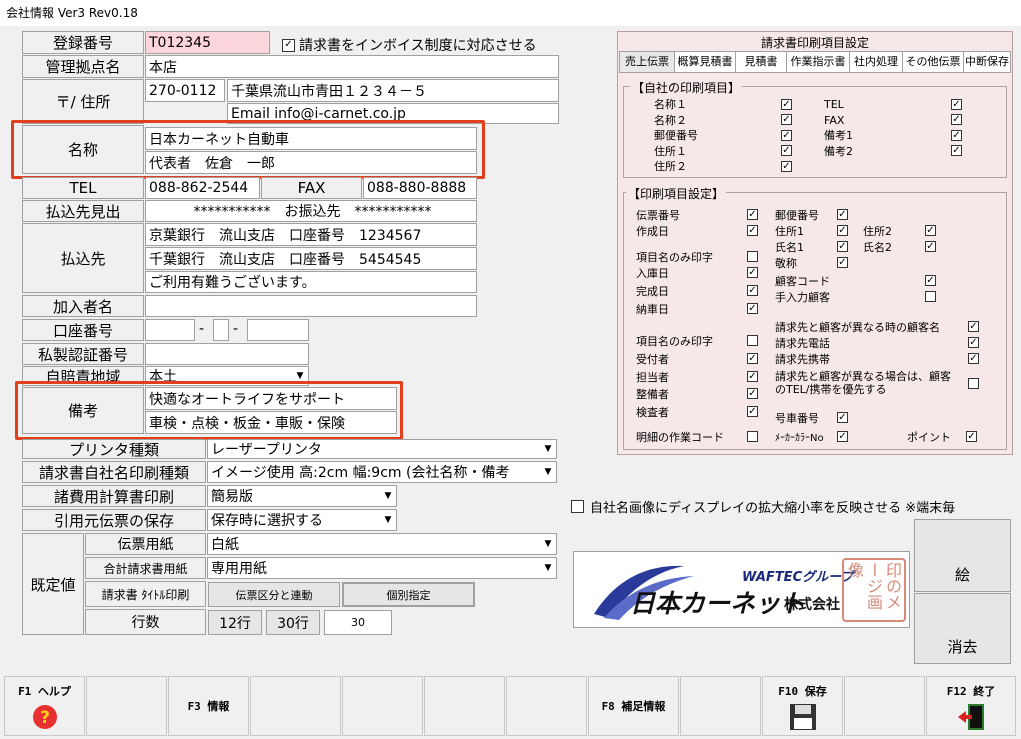 The height and width of the screenshot is (739, 1021). What do you see at coordinates (786, 166) in the screenshot?
I see `own-addr2-checkbox: ✓` at bounding box center [786, 166].